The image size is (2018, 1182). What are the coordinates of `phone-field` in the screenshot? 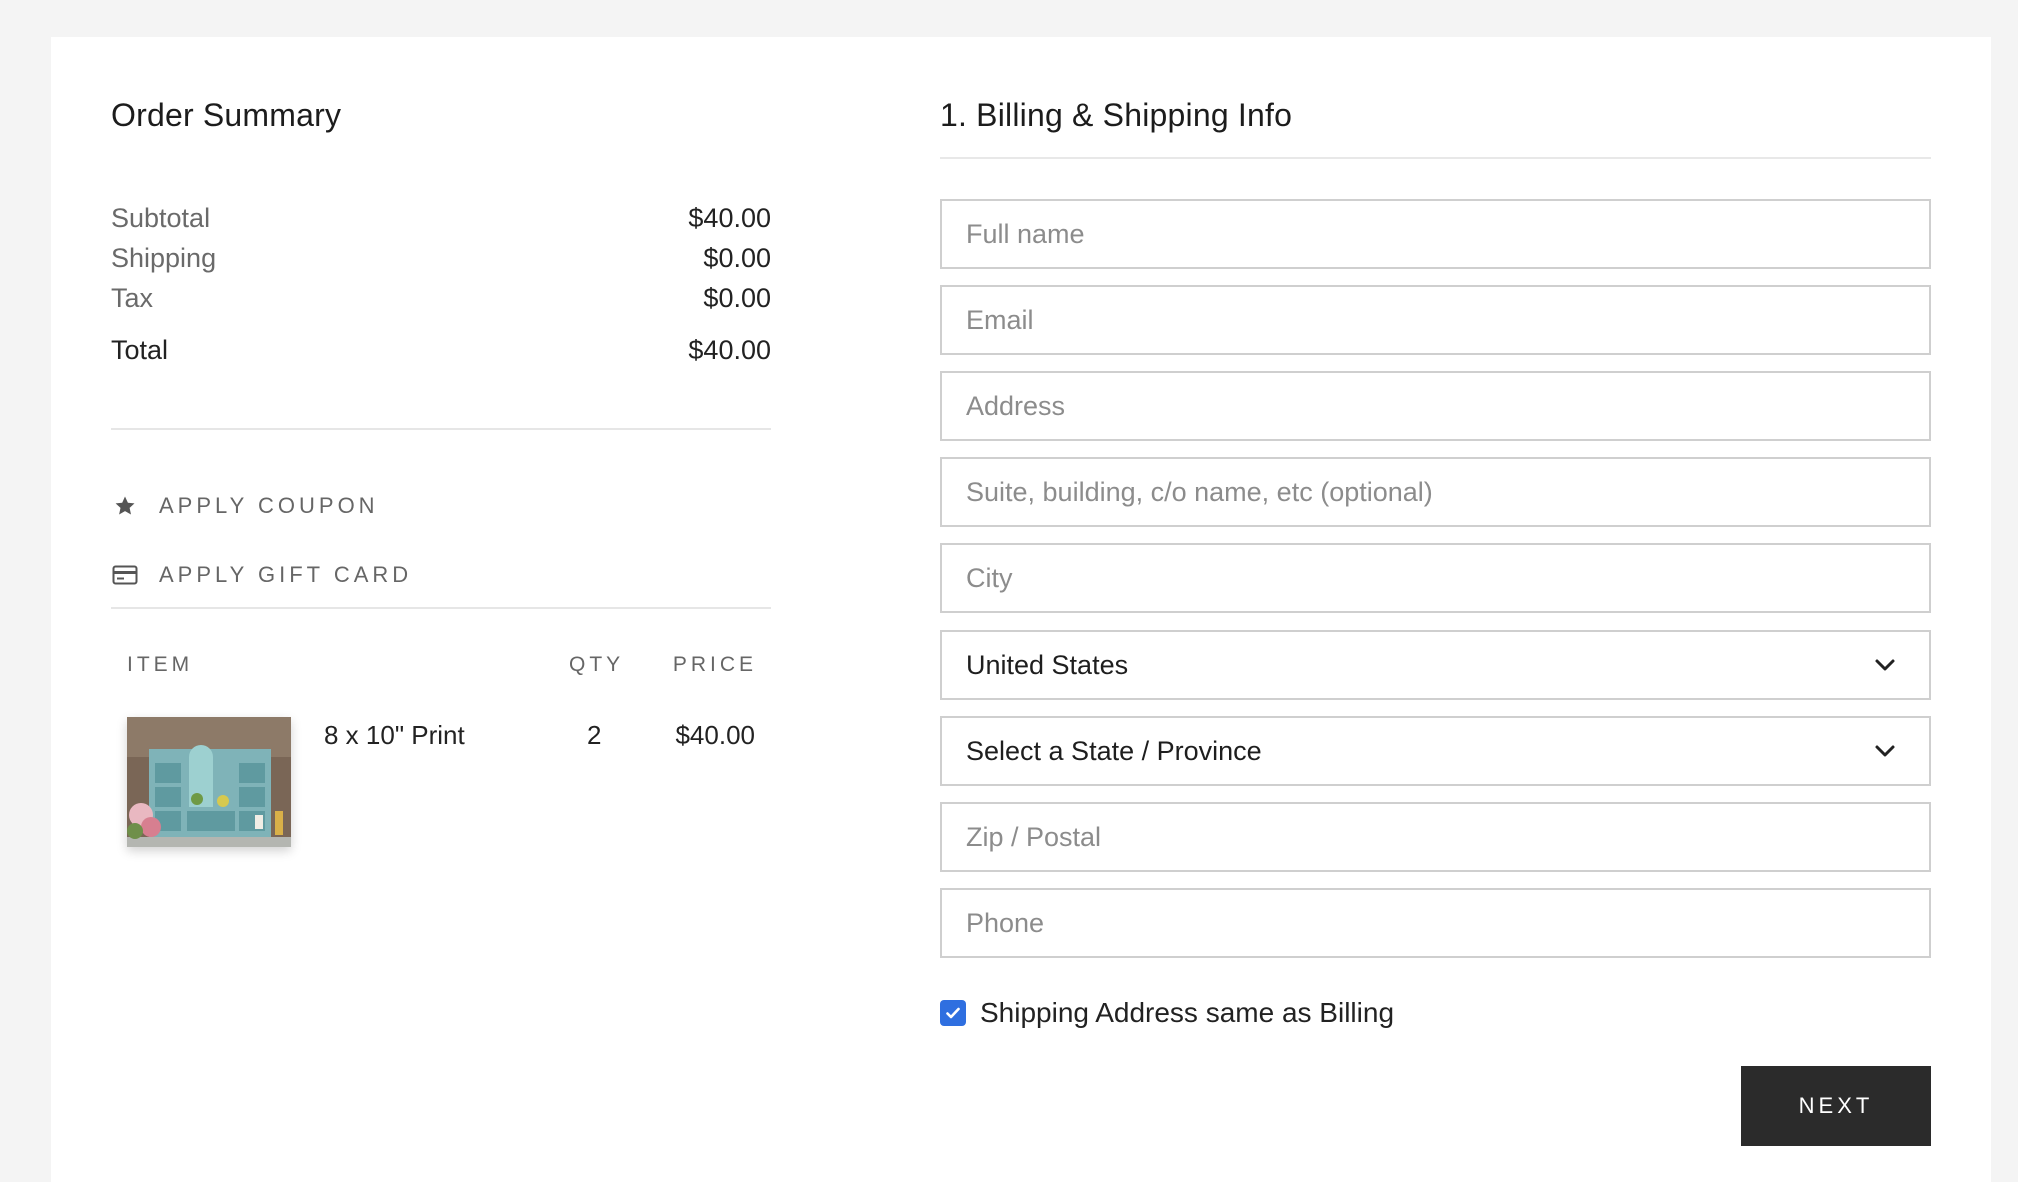 It's located at (1435, 923).